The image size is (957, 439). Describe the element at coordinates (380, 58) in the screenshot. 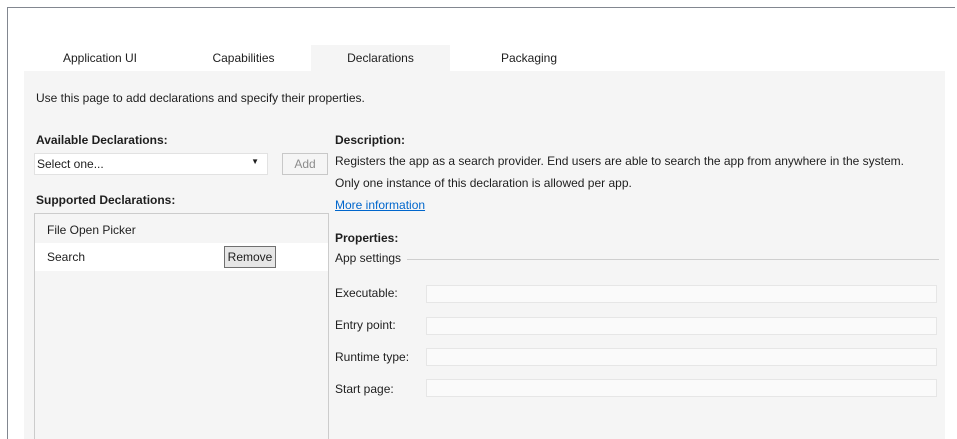

I see `tab-declarations: Declarations` at that location.